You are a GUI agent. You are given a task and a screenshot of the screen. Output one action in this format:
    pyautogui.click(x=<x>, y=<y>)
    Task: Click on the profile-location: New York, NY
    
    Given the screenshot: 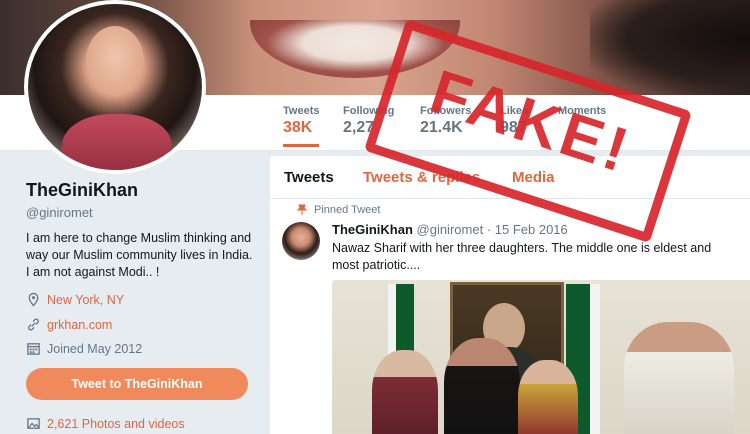 What is the action you would take?
    pyautogui.click(x=75, y=299)
    